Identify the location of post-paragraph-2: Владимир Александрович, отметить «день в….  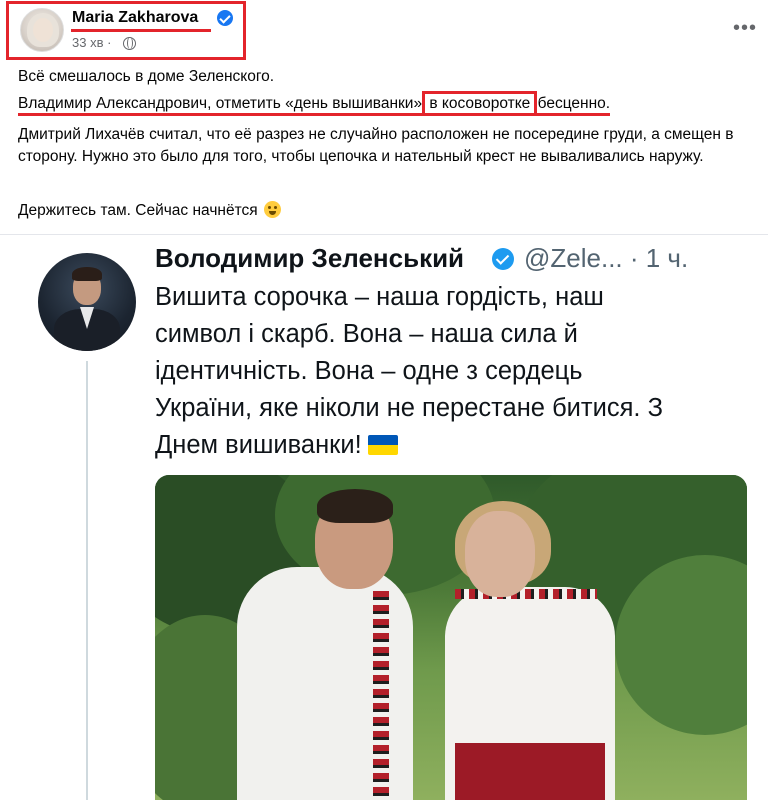
(314, 103).